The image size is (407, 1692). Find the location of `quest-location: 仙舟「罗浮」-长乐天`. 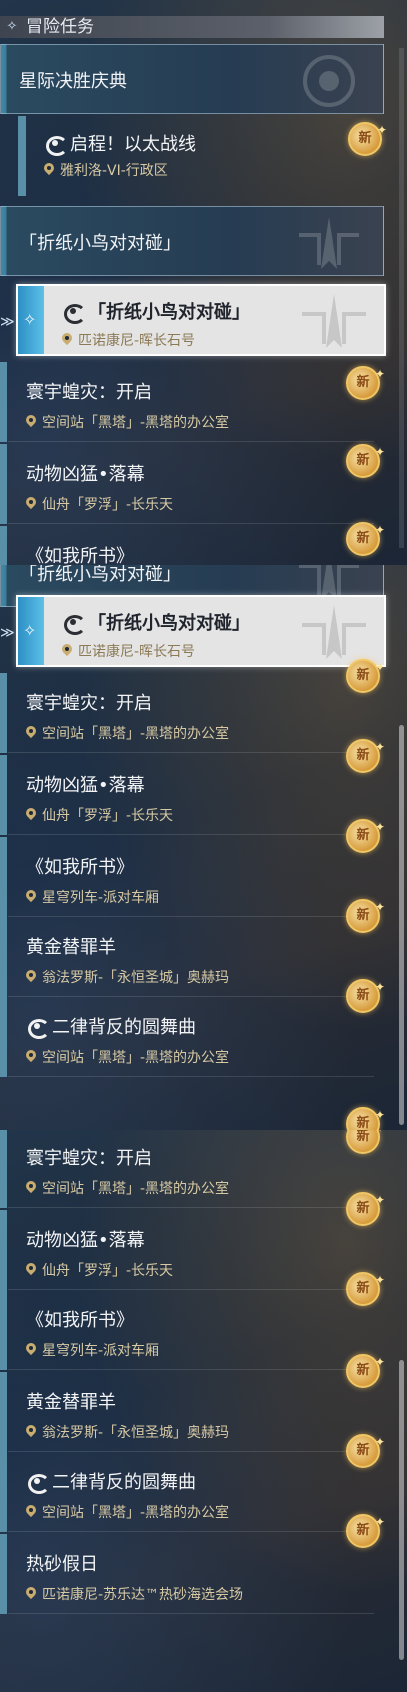

quest-location: 仙舟「罗浮」-长乐天 is located at coordinates (99, 1270).